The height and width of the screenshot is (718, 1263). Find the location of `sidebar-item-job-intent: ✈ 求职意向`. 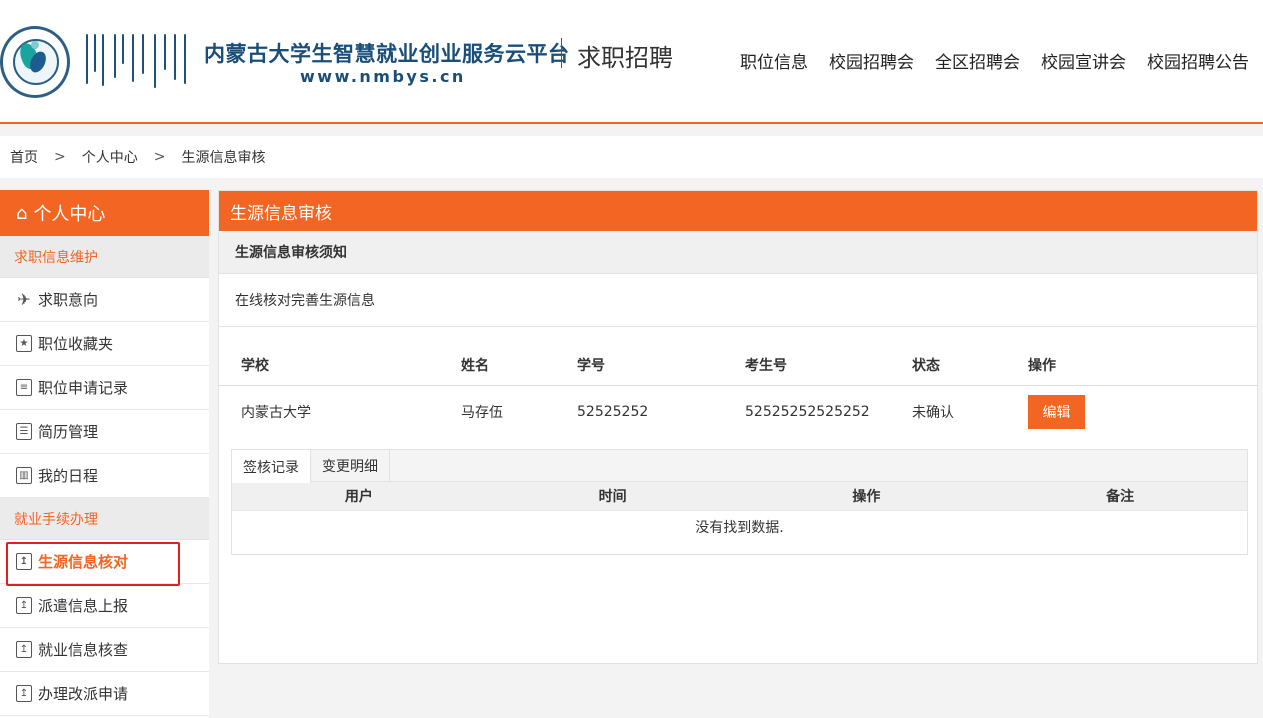

sidebar-item-job-intent: ✈ 求职意向 is located at coordinates (104, 300).